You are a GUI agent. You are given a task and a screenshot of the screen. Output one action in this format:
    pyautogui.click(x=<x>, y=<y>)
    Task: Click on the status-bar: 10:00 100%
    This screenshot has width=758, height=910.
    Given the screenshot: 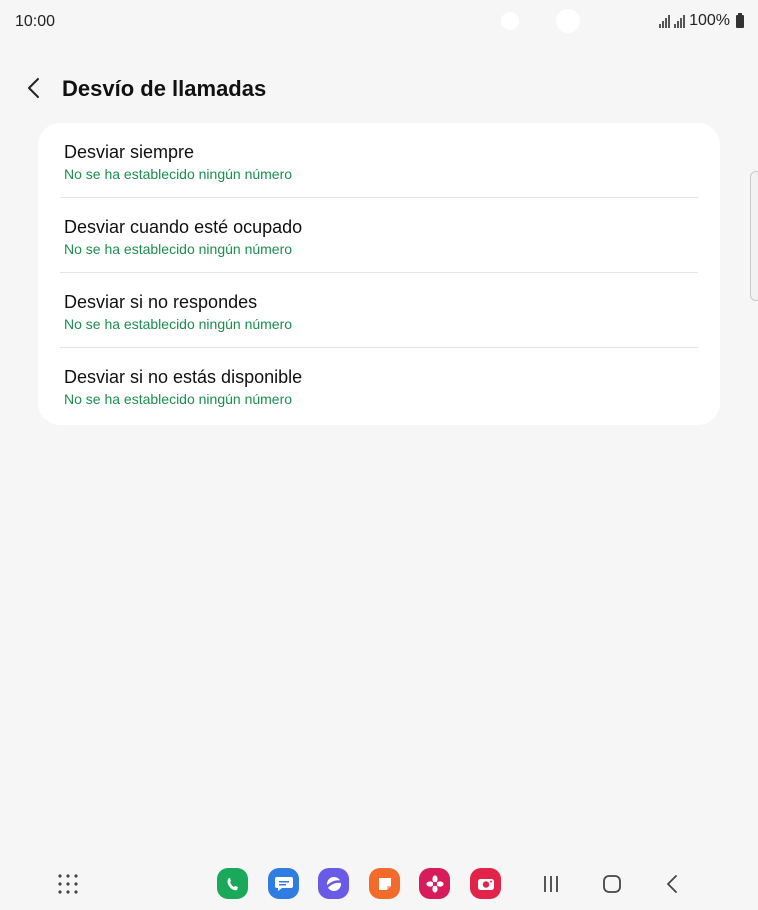 What is the action you would take?
    pyautogui.click(x=379, y=22)
    